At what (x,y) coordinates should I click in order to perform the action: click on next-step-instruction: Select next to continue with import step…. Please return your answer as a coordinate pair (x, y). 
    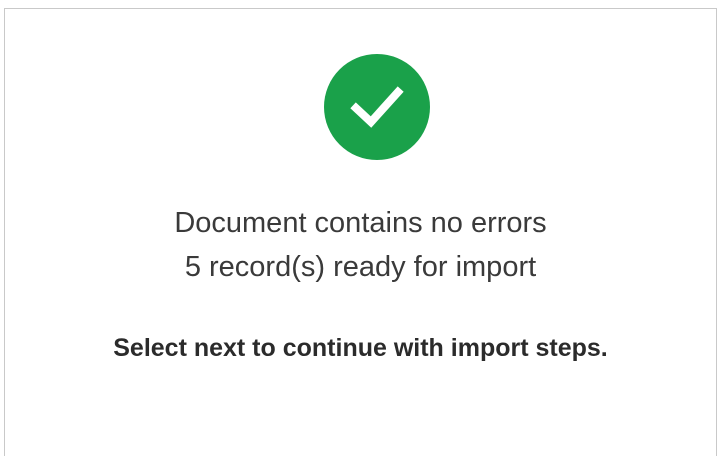
    Looking at the image, I should click on (360, 348).